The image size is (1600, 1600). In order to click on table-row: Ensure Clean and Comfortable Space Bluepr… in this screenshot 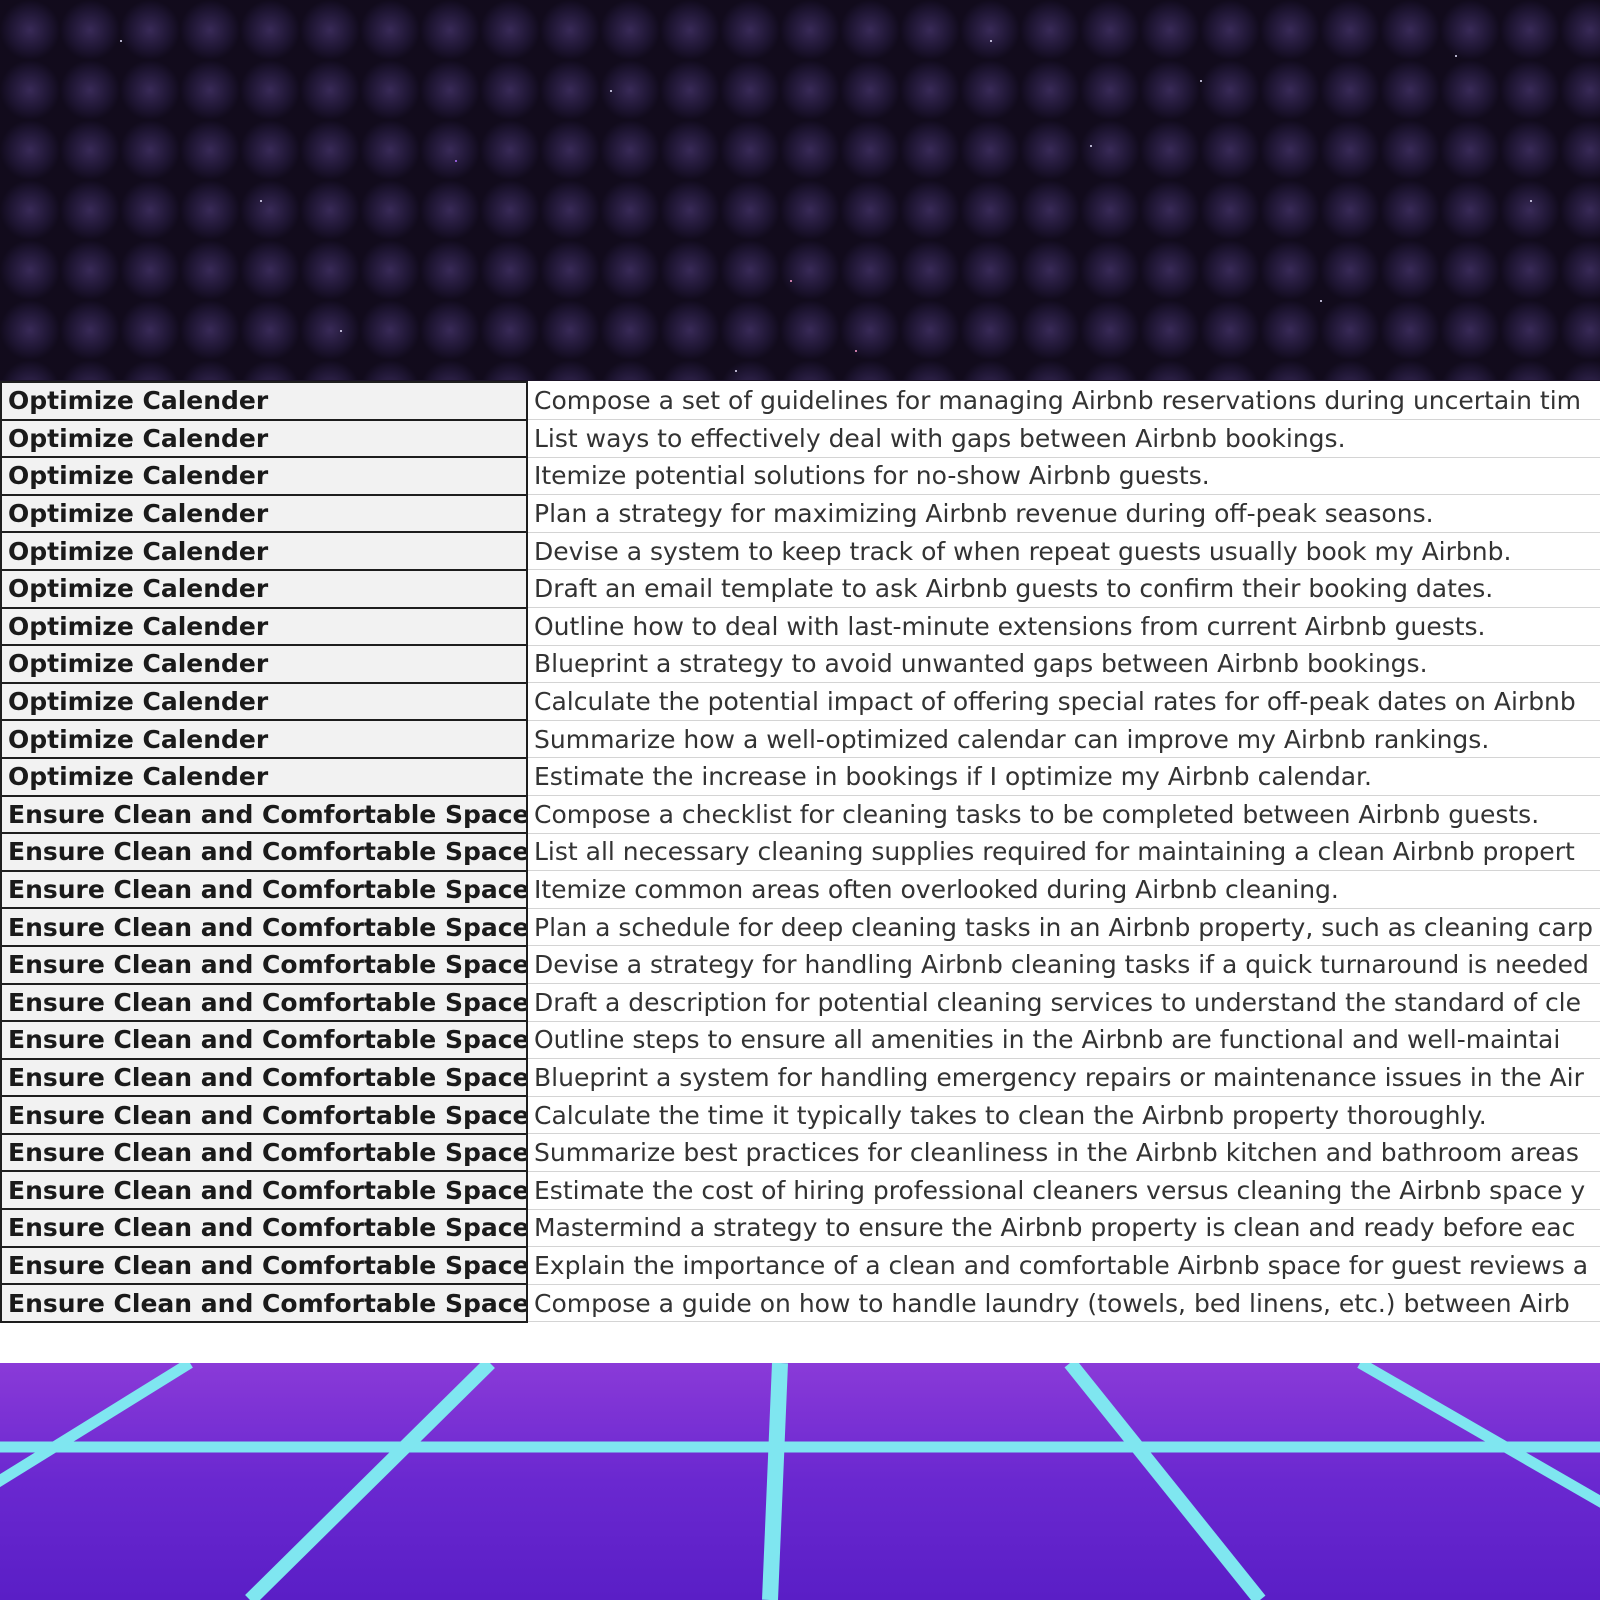, I will do `click(800, 1077)`.